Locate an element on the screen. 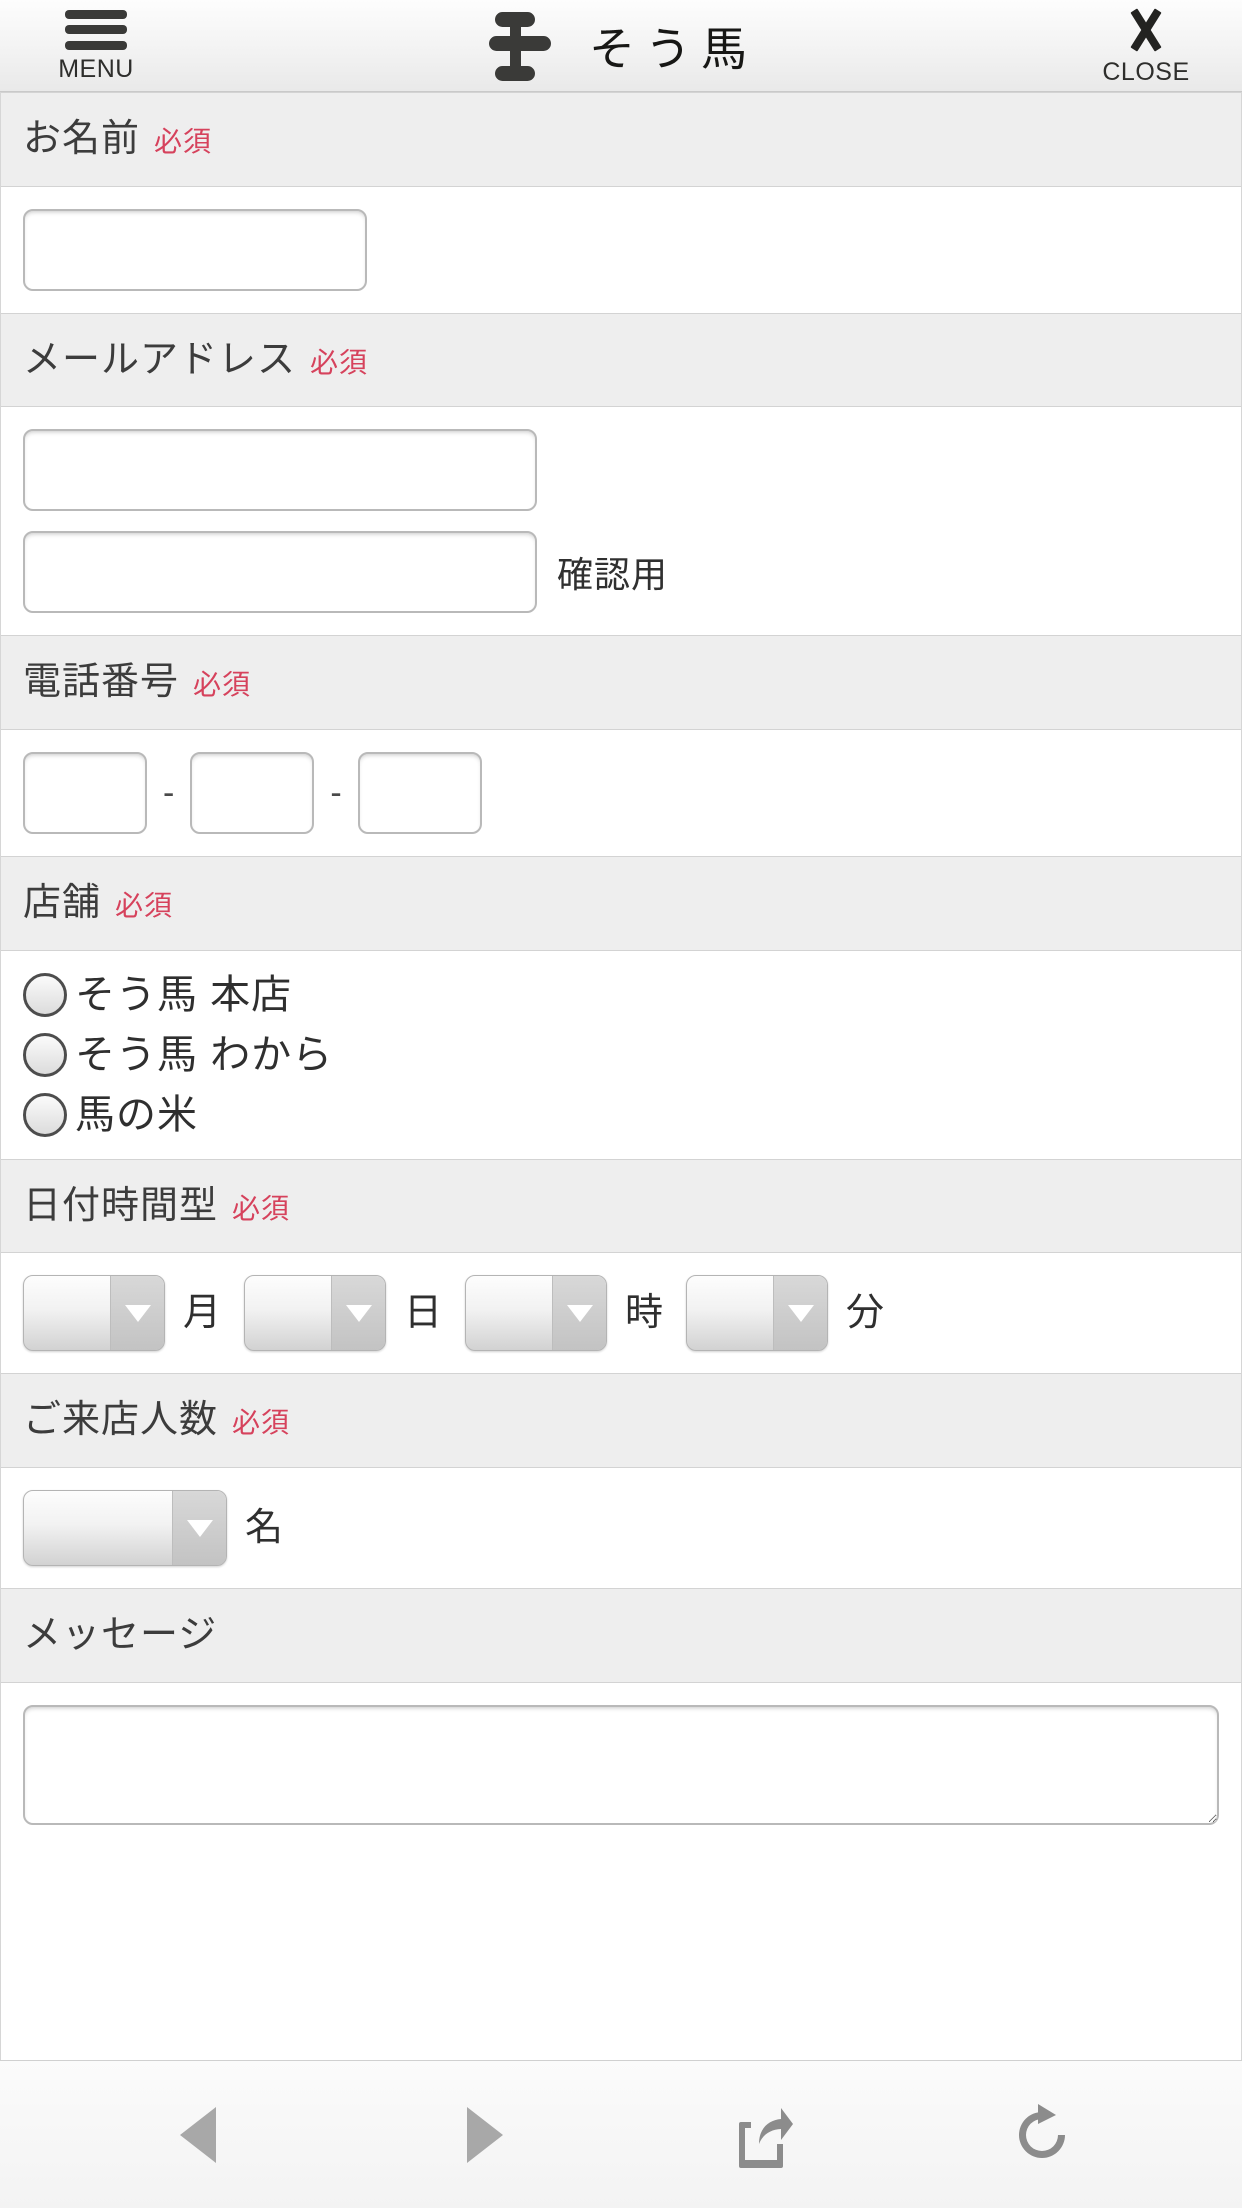 The height and width of the screenshot is (2208, 1242). section-header-store: 店舗 必須 is located at coordinates (621, 903).